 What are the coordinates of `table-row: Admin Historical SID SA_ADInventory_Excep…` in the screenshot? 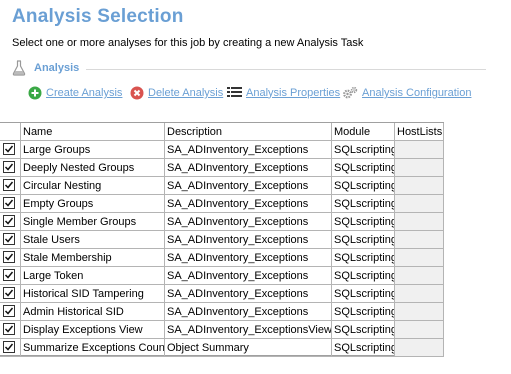 It's located at (222, 312).